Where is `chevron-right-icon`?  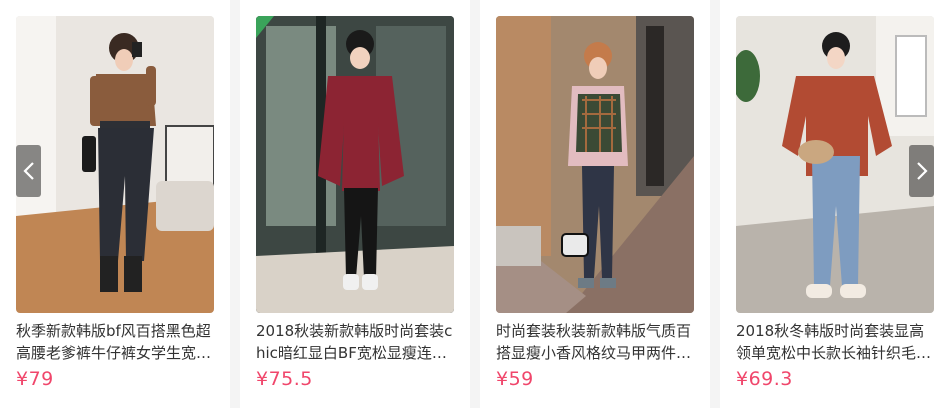 chevron-right-icon is located at coordinates (922, 171).